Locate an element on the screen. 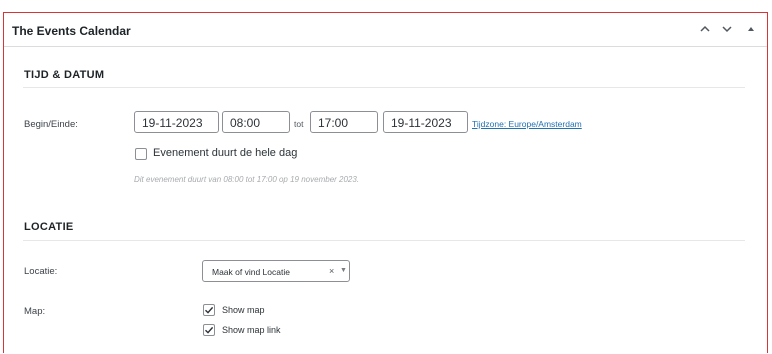  venue-select-value: Maak of vind Locatie is located at coordinates (251, 272).